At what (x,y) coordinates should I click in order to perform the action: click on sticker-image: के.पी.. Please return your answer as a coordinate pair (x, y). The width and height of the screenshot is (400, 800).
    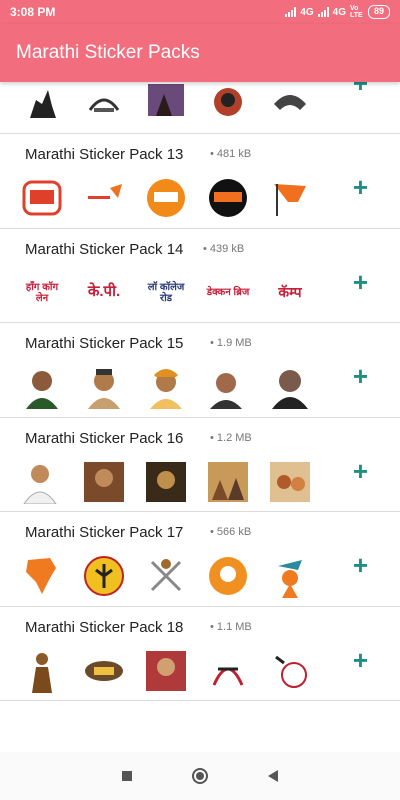
    Looking at the image, I should click on (104, 292).